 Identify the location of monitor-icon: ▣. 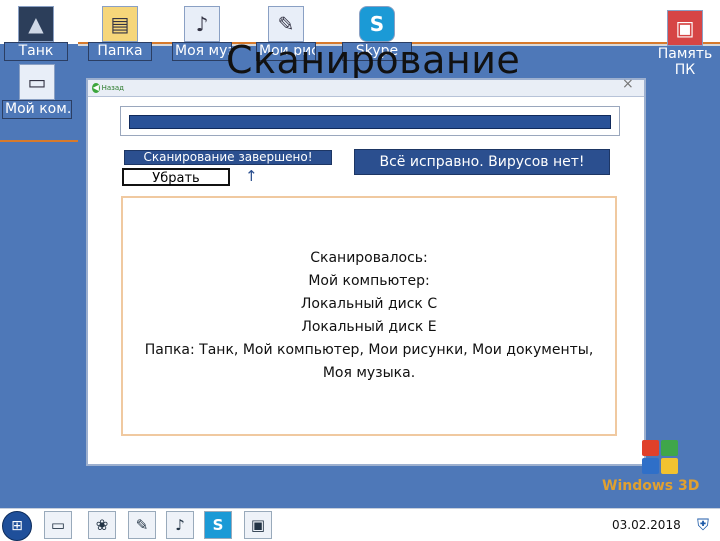
(258, 525).